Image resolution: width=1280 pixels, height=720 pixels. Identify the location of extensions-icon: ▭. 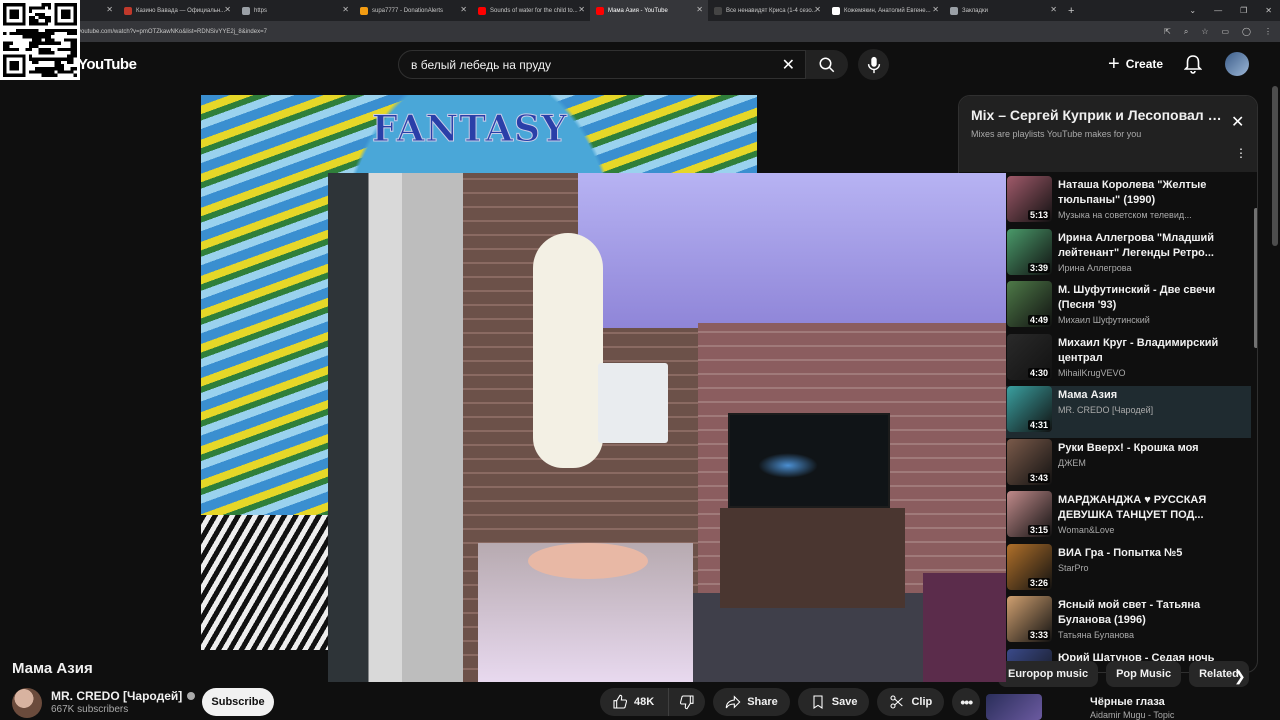
(1225, 31).